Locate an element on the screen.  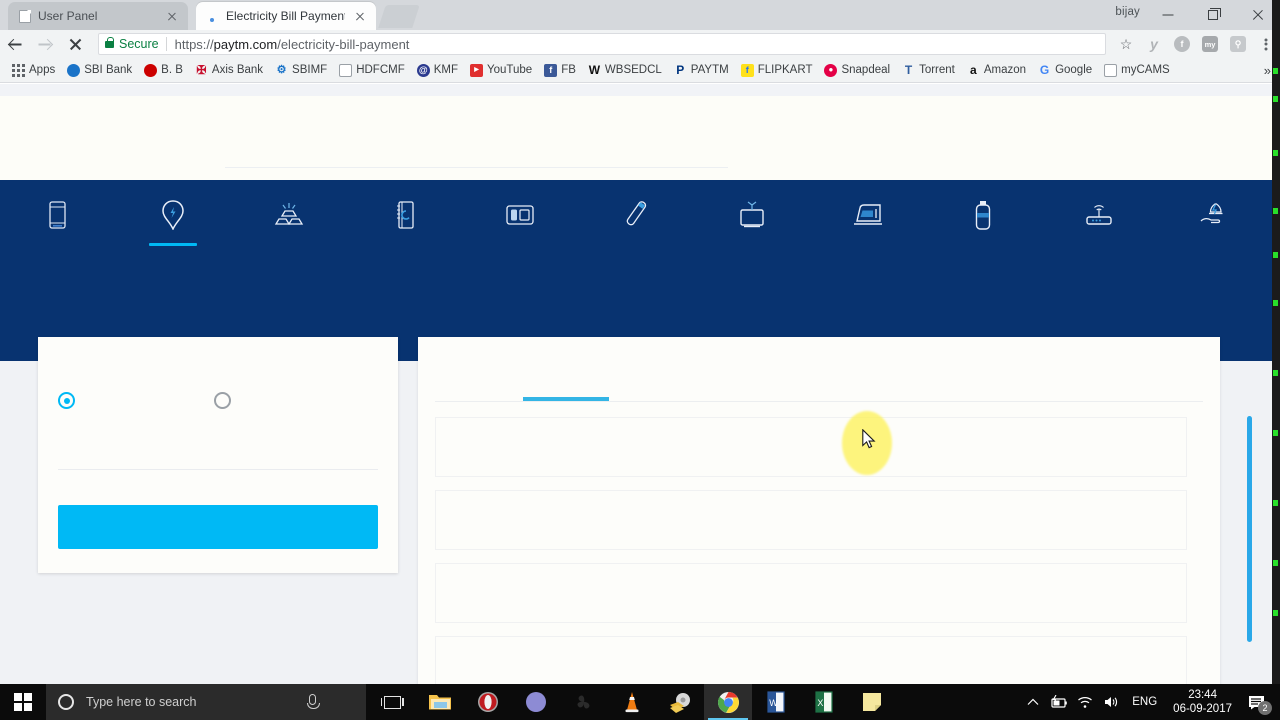
language-indicator: ENG is located at coordinates (1144, 702).